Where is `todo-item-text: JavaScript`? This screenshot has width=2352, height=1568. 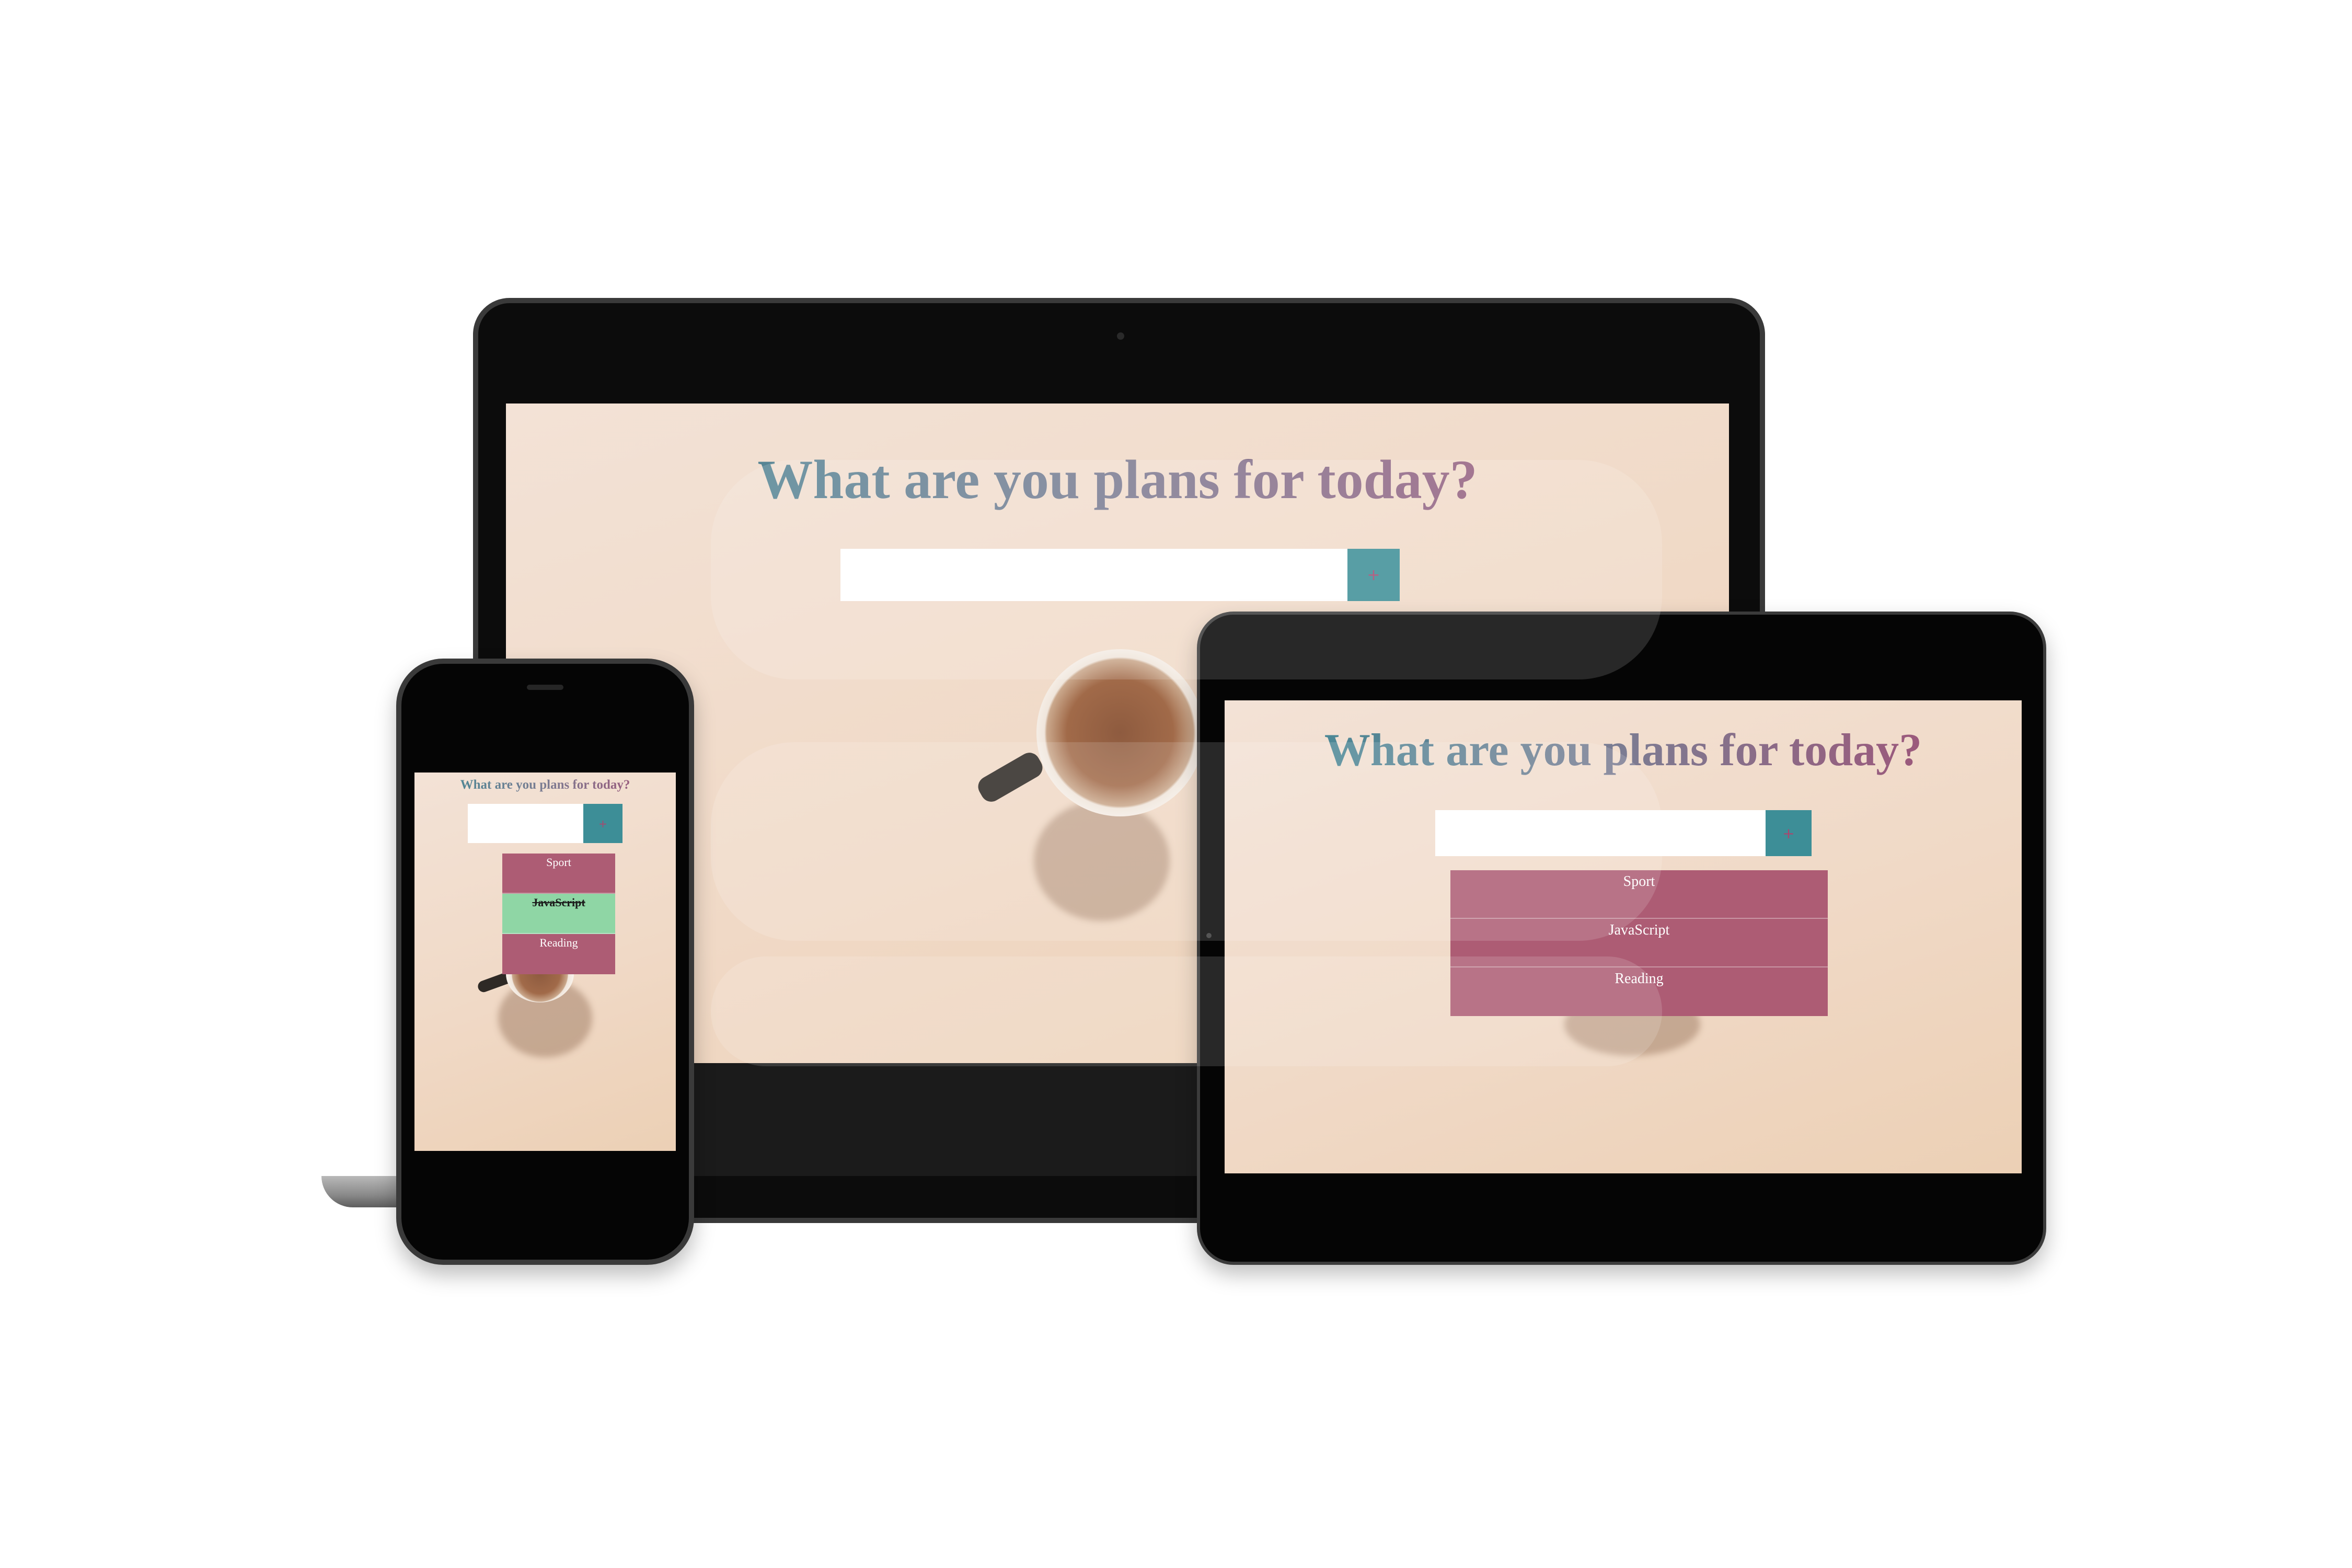 todo-item-text: JavaScript is located at coordinates (558, 902).